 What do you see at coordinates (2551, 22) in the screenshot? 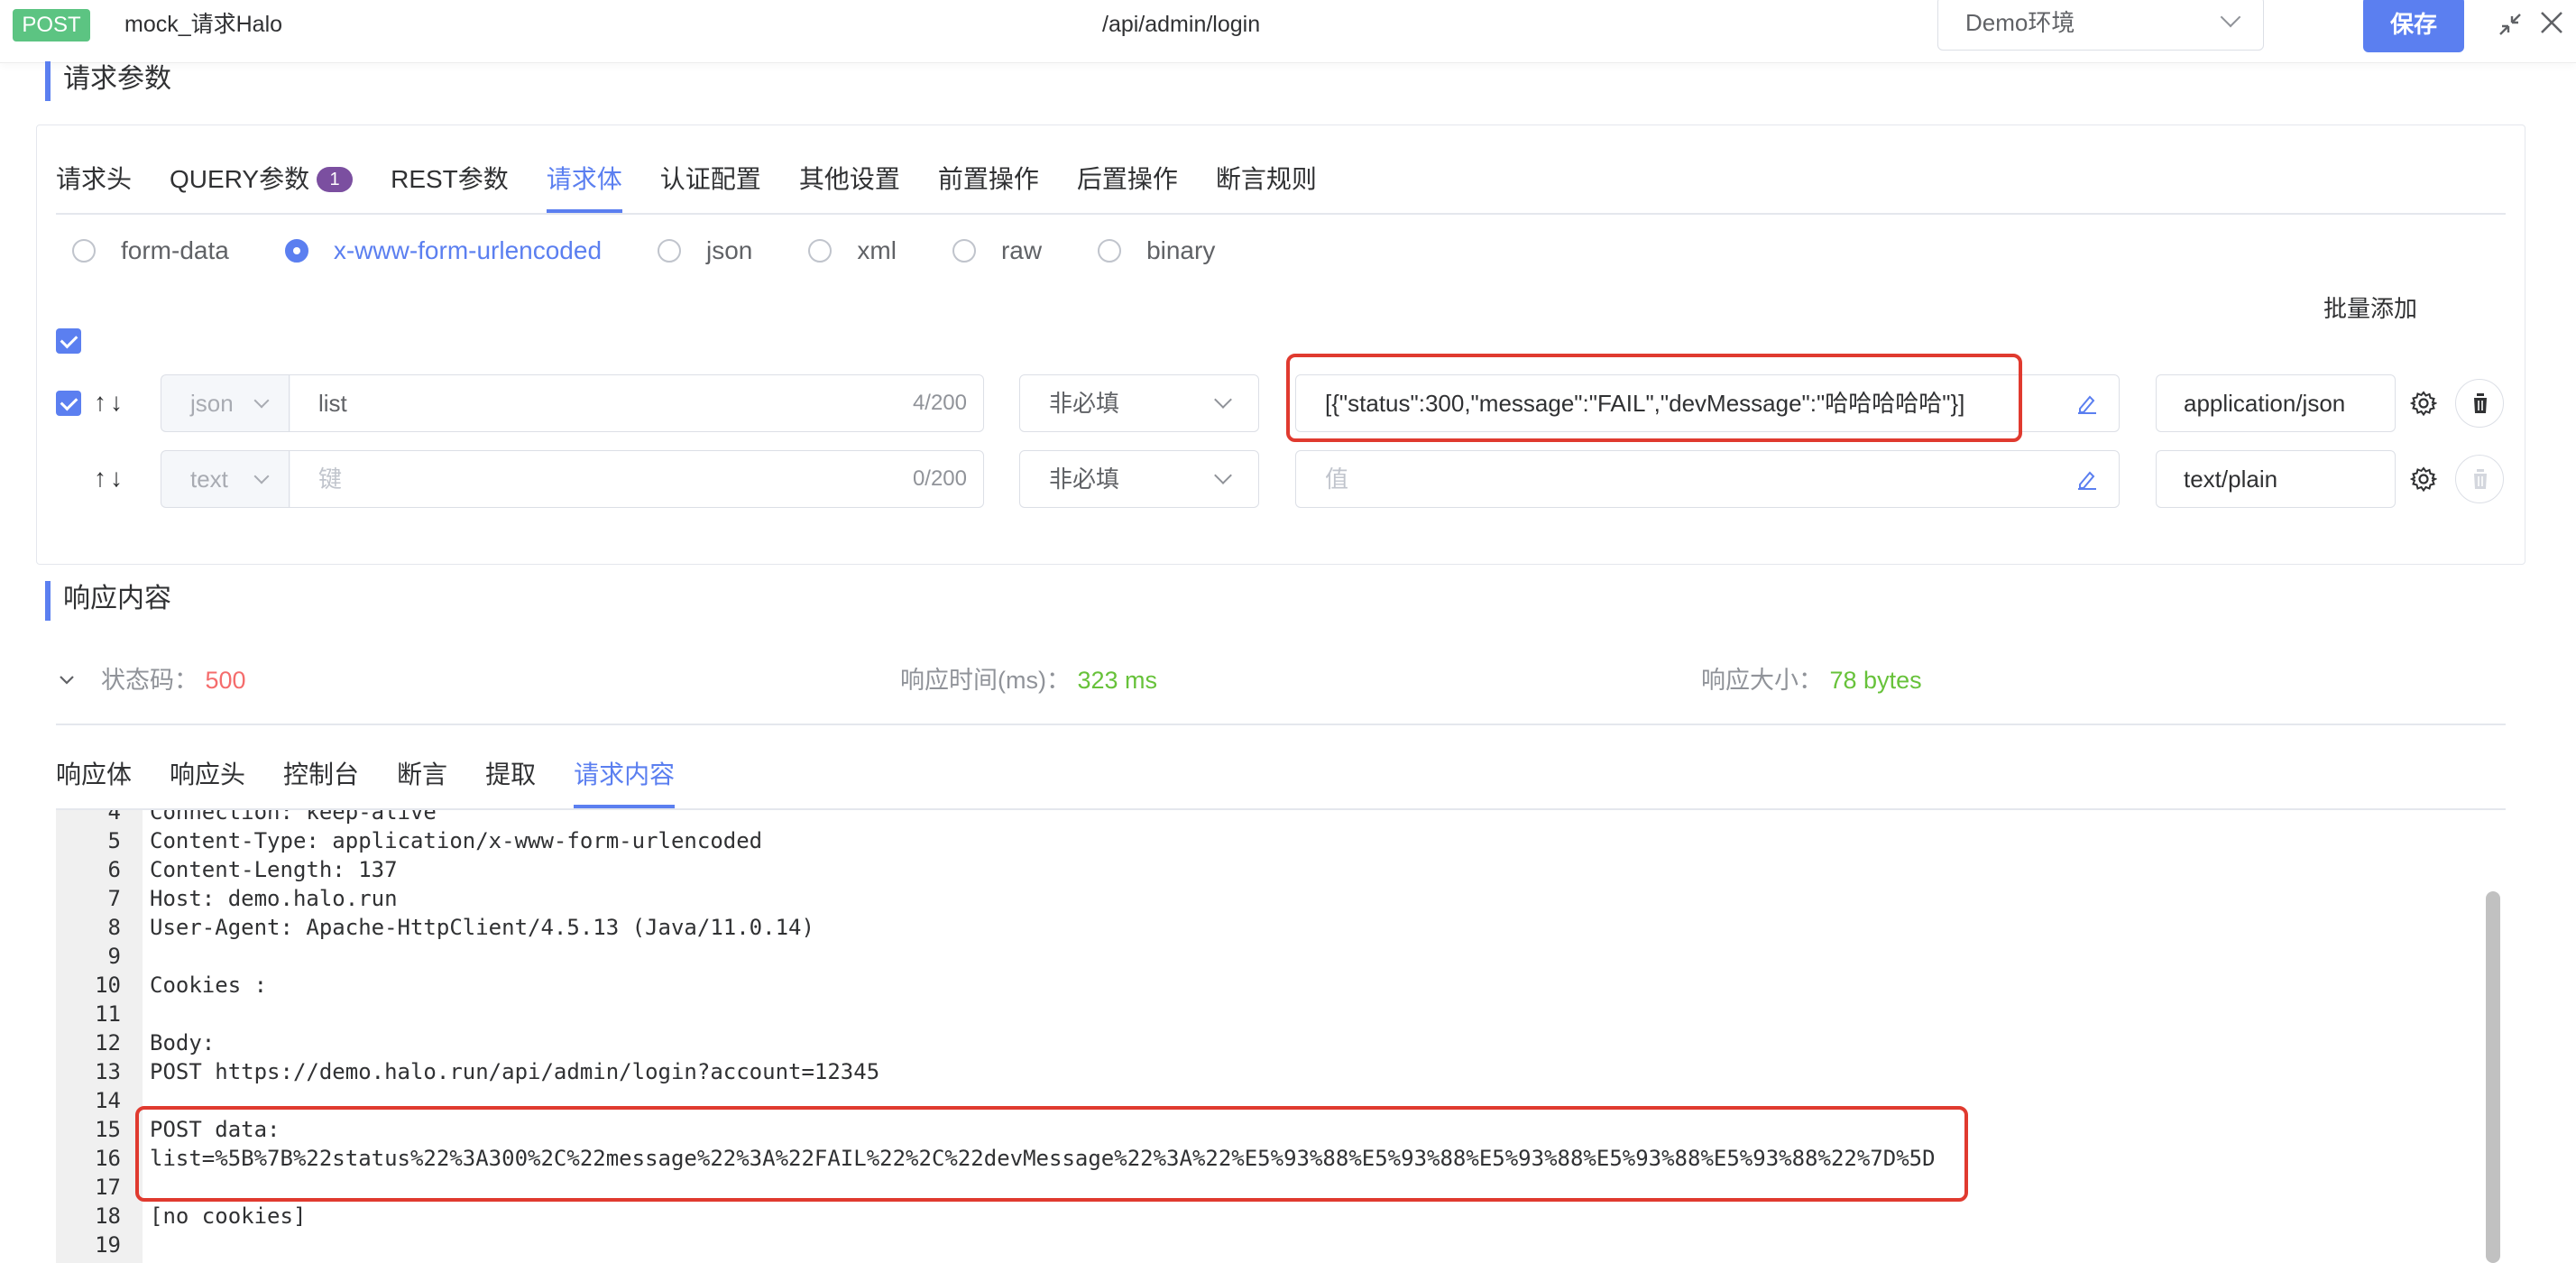
I see `close-icon` at bounding box center [2551, 22].